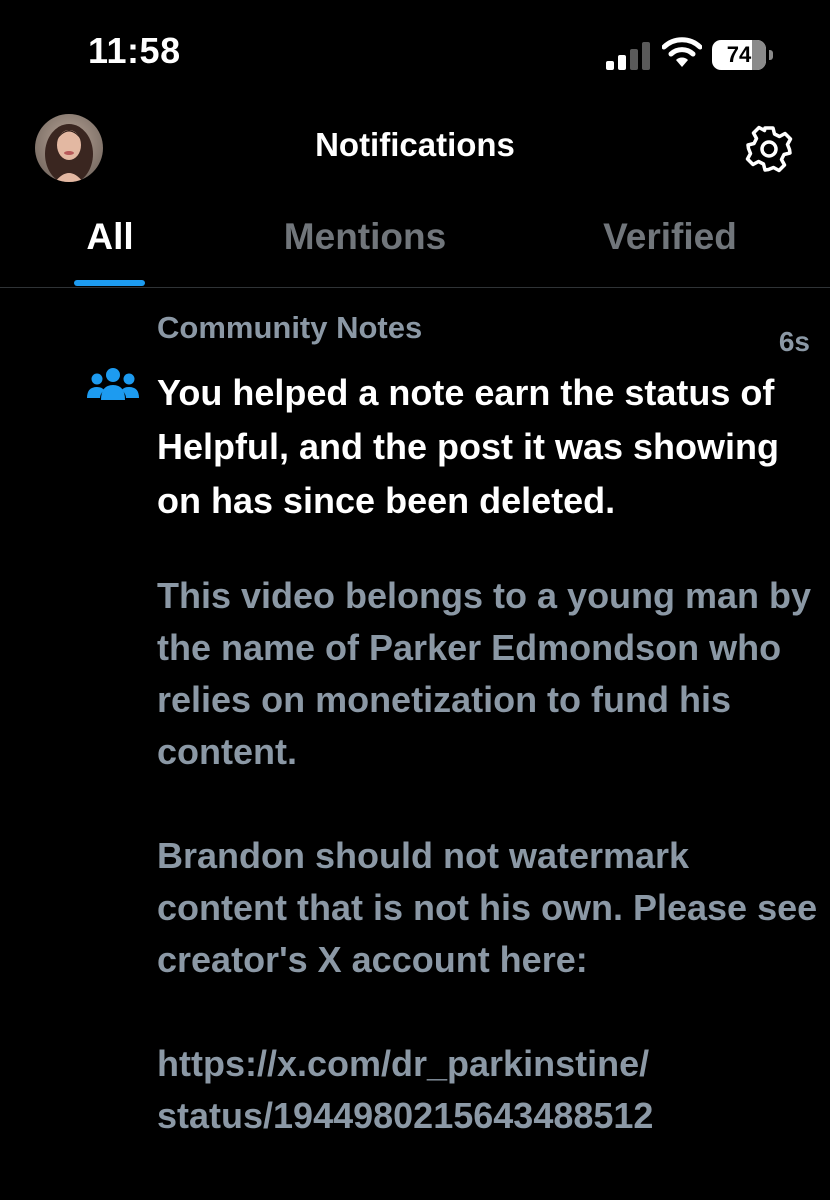  I want to click on battery-icon: 74, so click(743, 55).